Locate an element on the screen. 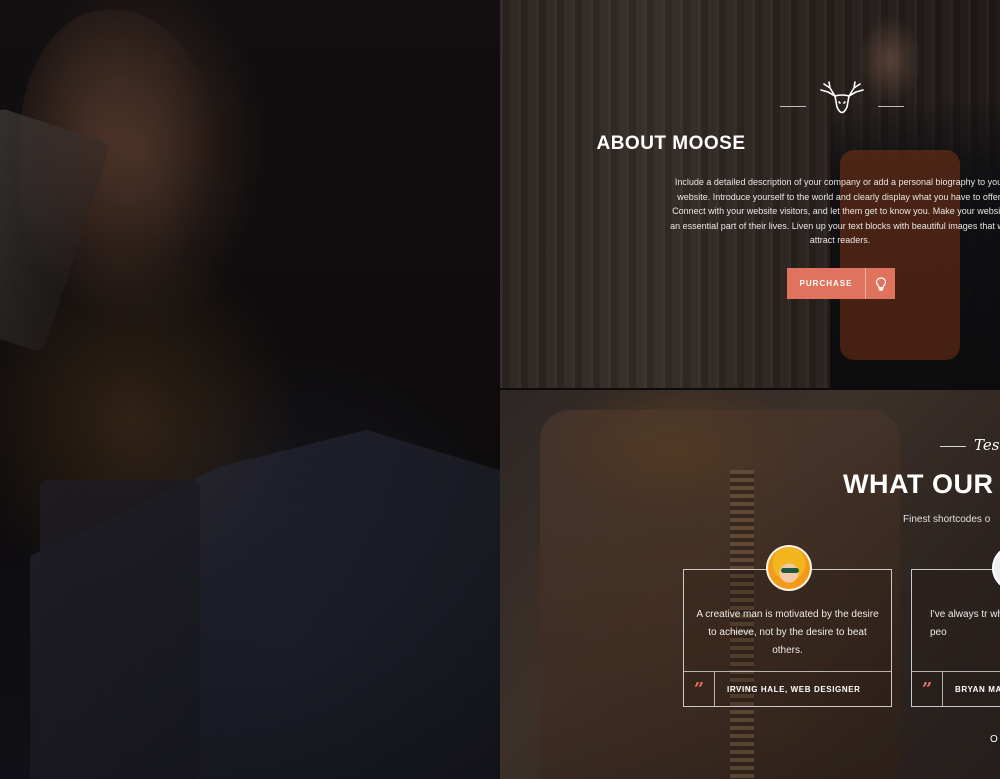 This screenshot has width=1000, height=779. testimonials-tag-line is located at coordinates (953, 446).